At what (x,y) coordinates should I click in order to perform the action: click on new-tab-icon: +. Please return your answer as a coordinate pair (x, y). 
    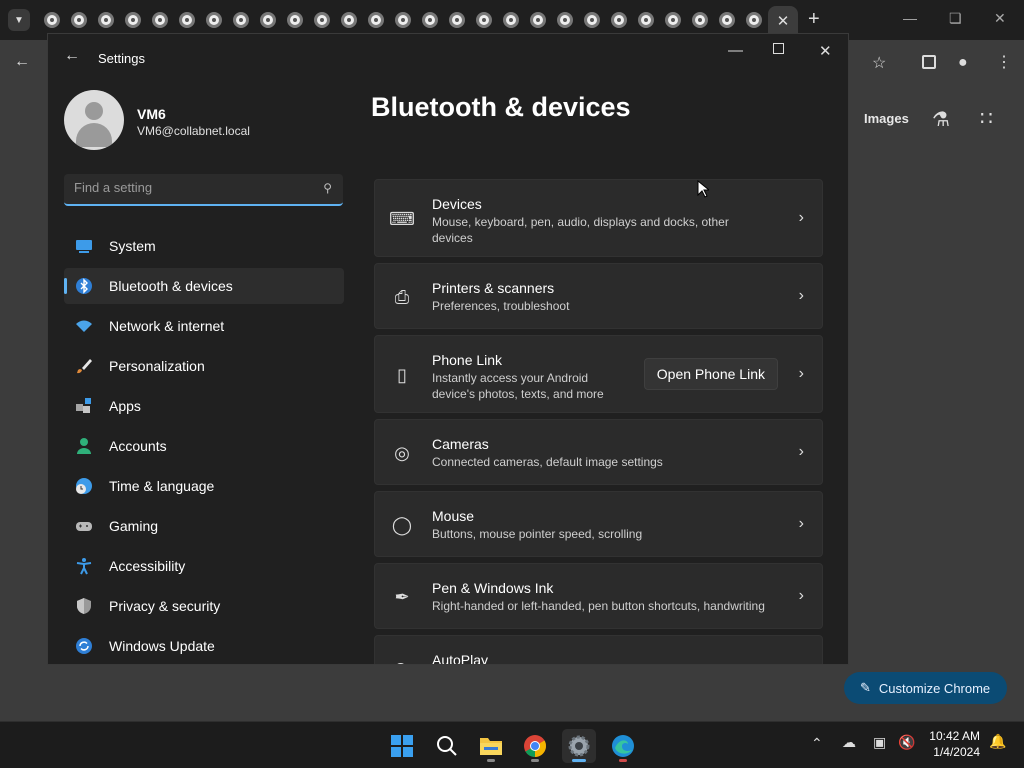
    Looking at the image, I should click on (814, 19).